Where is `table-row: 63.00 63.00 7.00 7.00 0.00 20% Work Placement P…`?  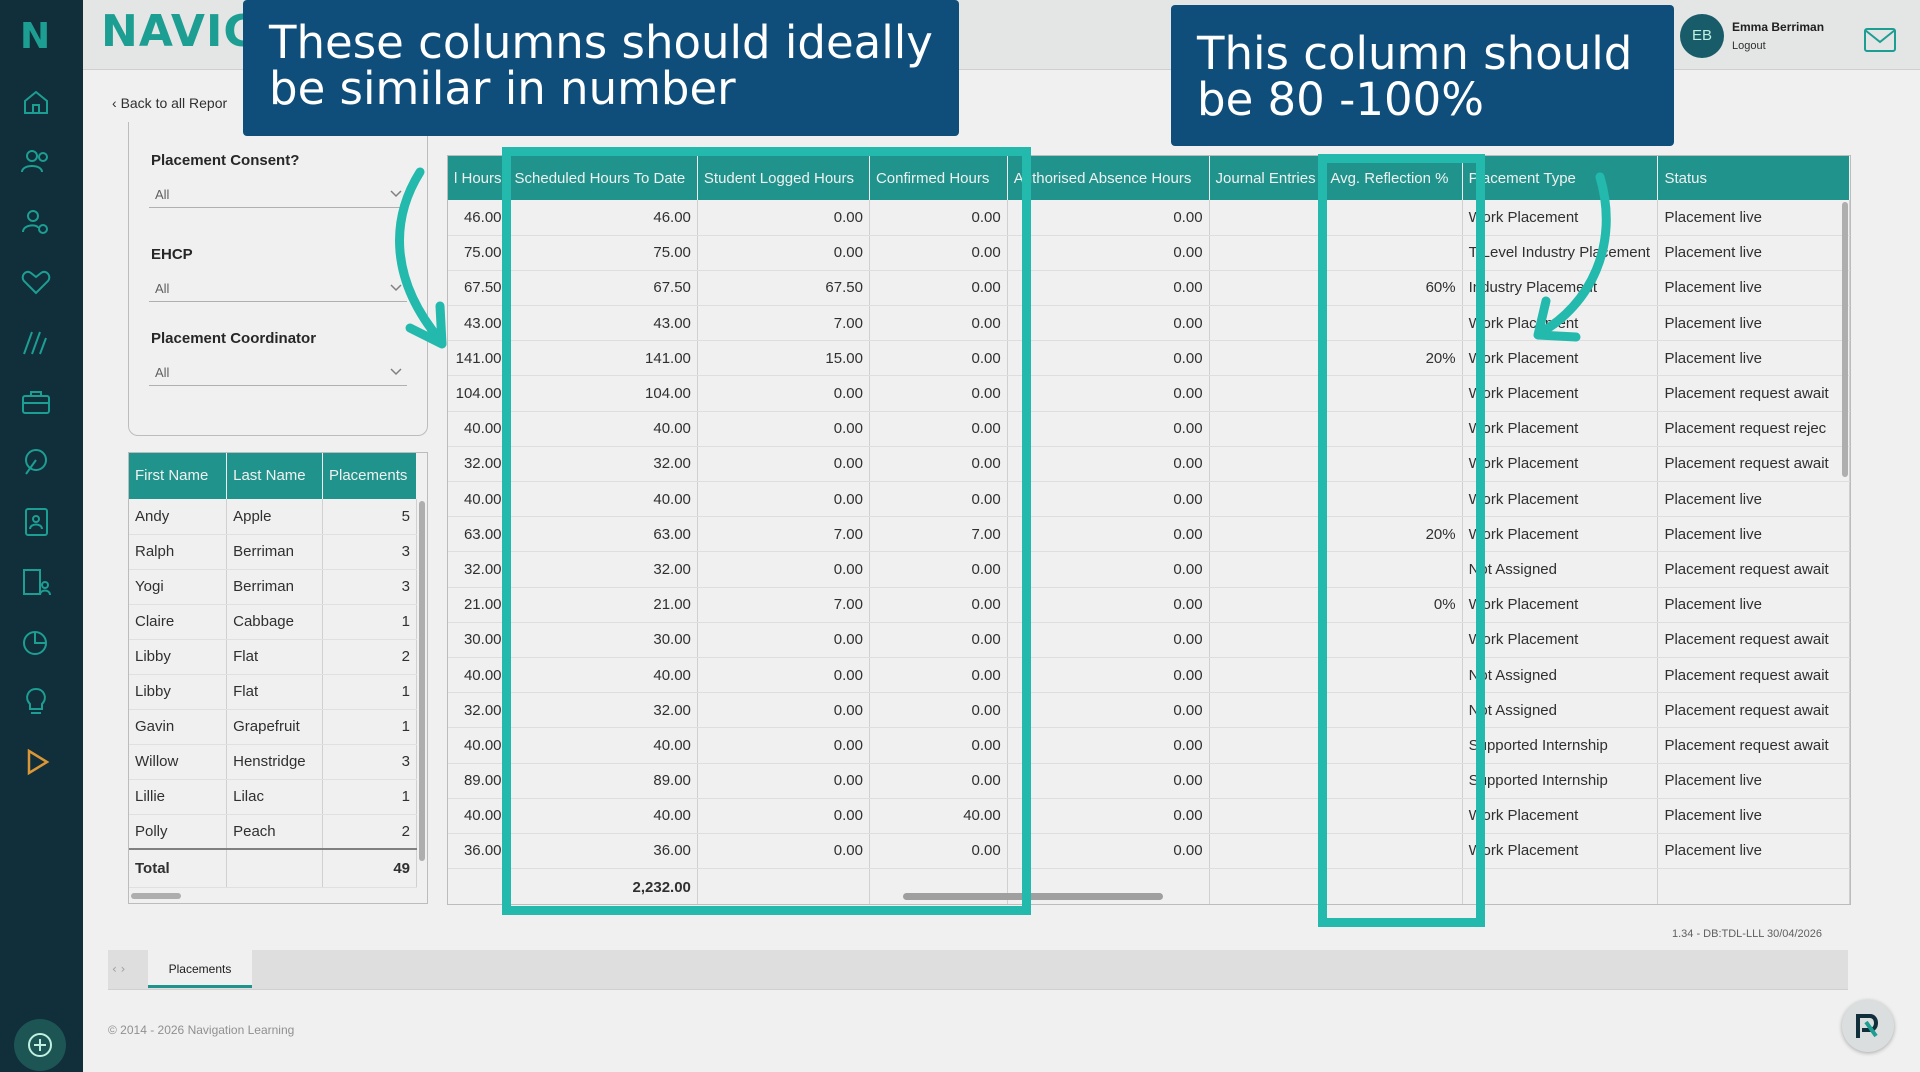 table-row: 63.00 63.00 7.00 7.00 0.00 20% Work Placement P… is located at coordinates (1149, 534).